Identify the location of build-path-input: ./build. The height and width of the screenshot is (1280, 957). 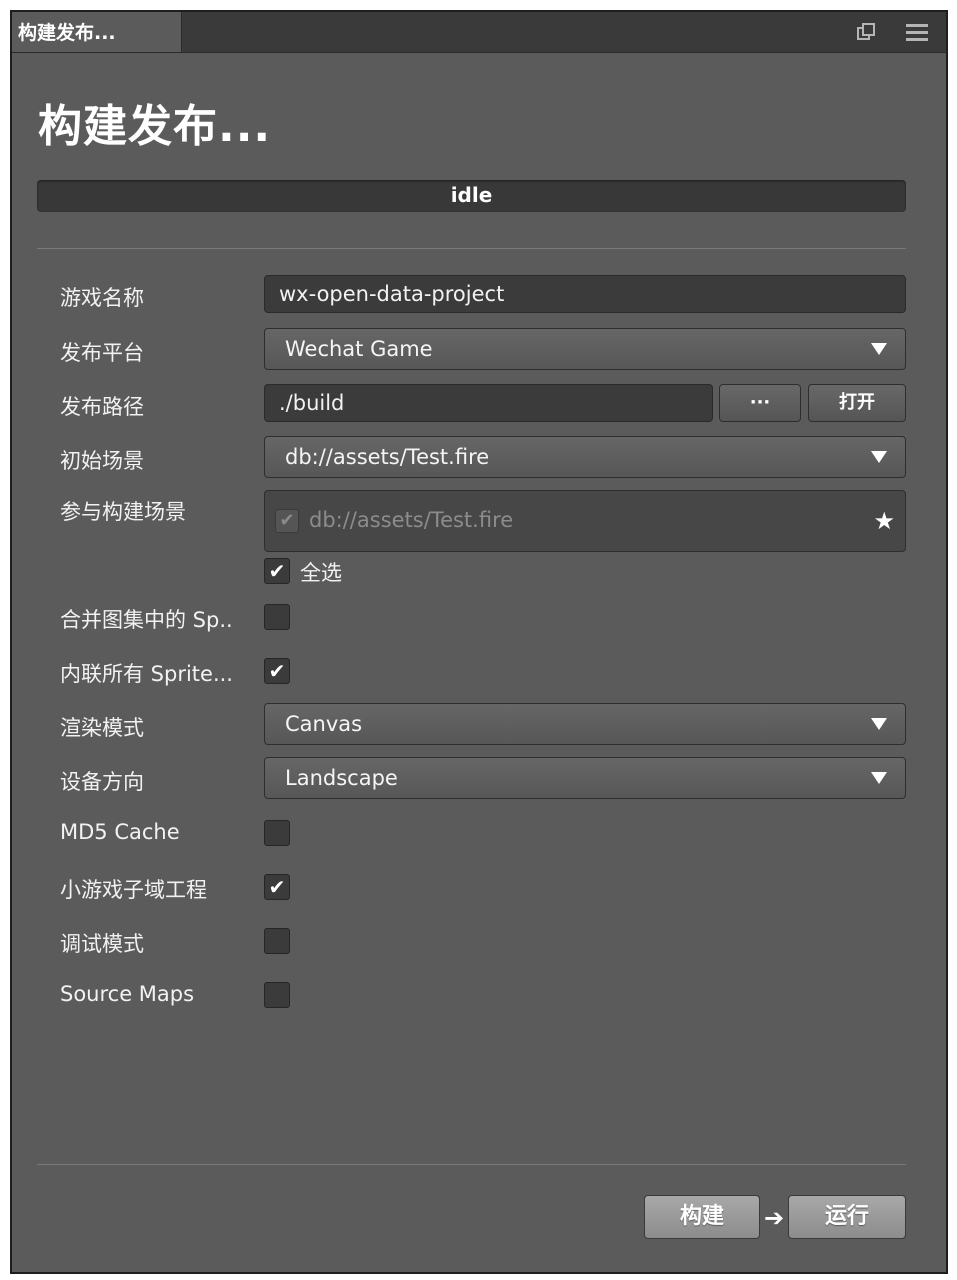
(488, 403).